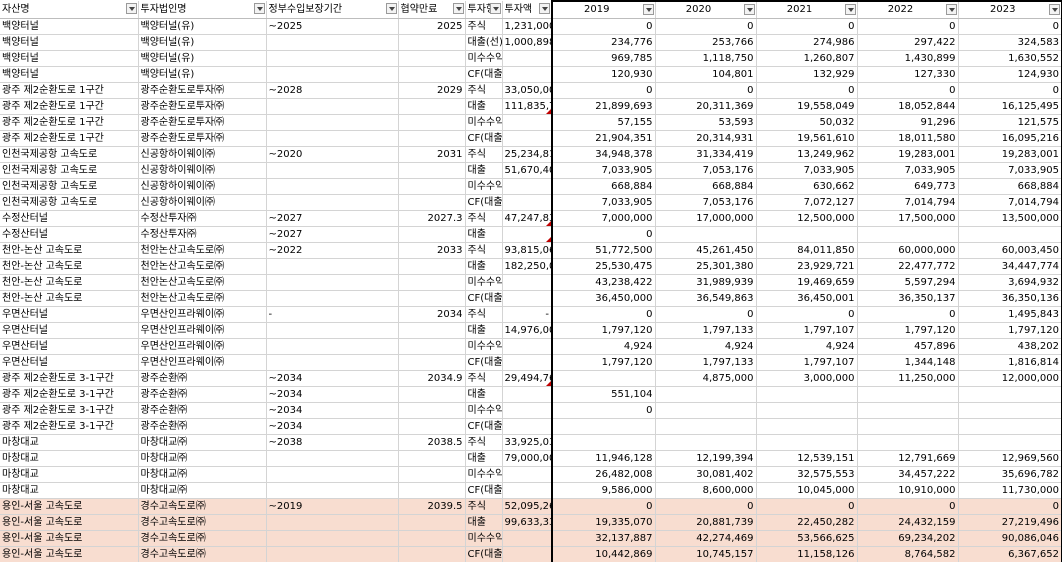 This screenshot has height=562, width=1062. I want to click on table-cell: 1,430,899, so click(908, 58).